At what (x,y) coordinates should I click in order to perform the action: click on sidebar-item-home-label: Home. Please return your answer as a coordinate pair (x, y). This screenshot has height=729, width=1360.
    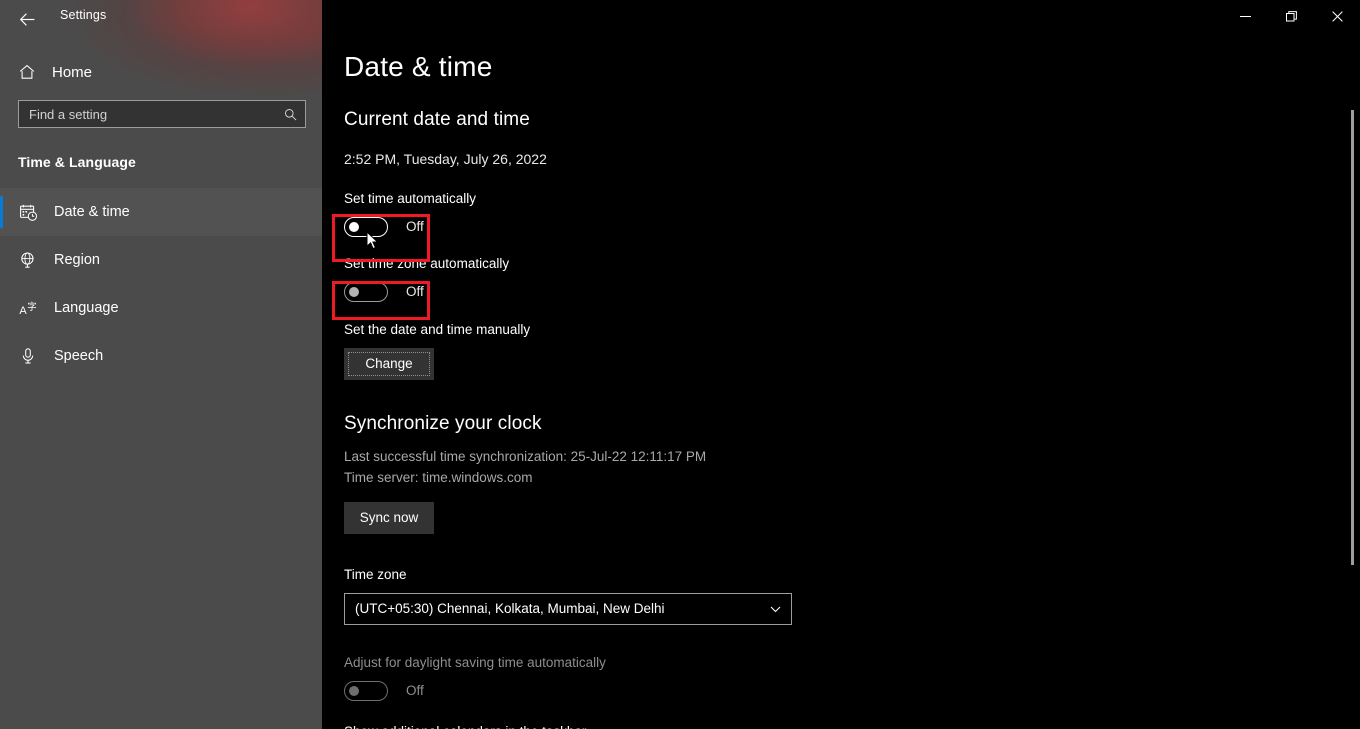
    Looking at the image, I should click on (72, 72).